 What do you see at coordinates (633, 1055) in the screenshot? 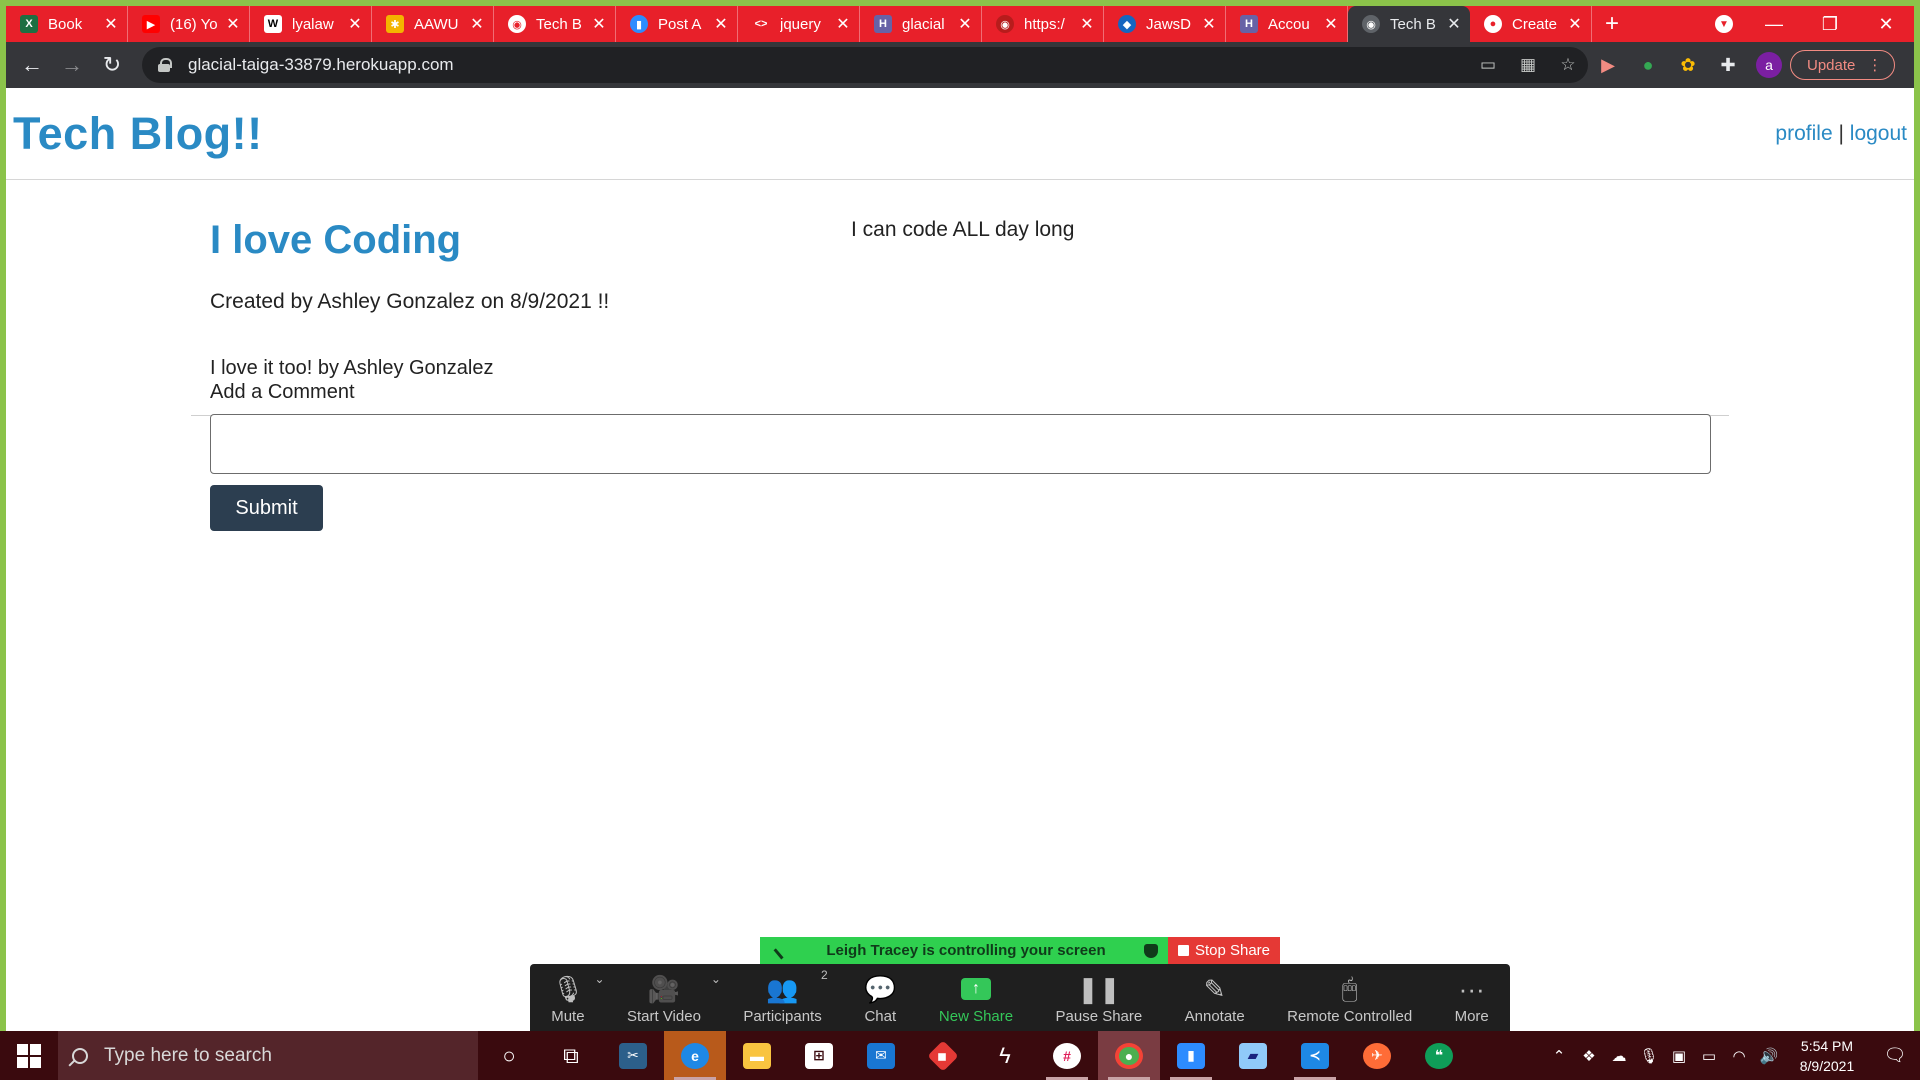
I see `snipping-tool-icon: ✂` at bounding box center [633, 1055].